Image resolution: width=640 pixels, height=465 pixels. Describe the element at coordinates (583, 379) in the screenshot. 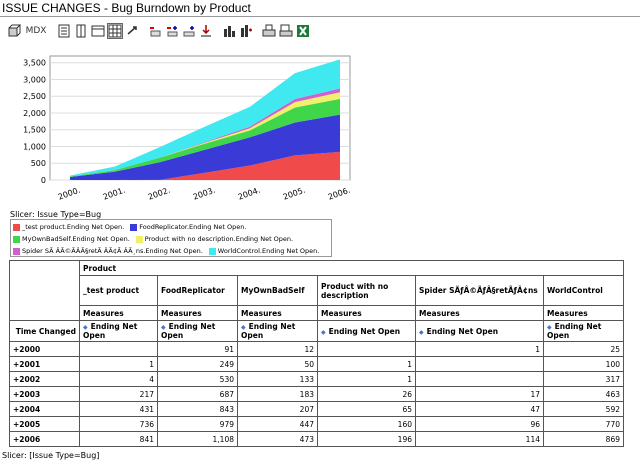

I see `table-cell: 317` at that location.